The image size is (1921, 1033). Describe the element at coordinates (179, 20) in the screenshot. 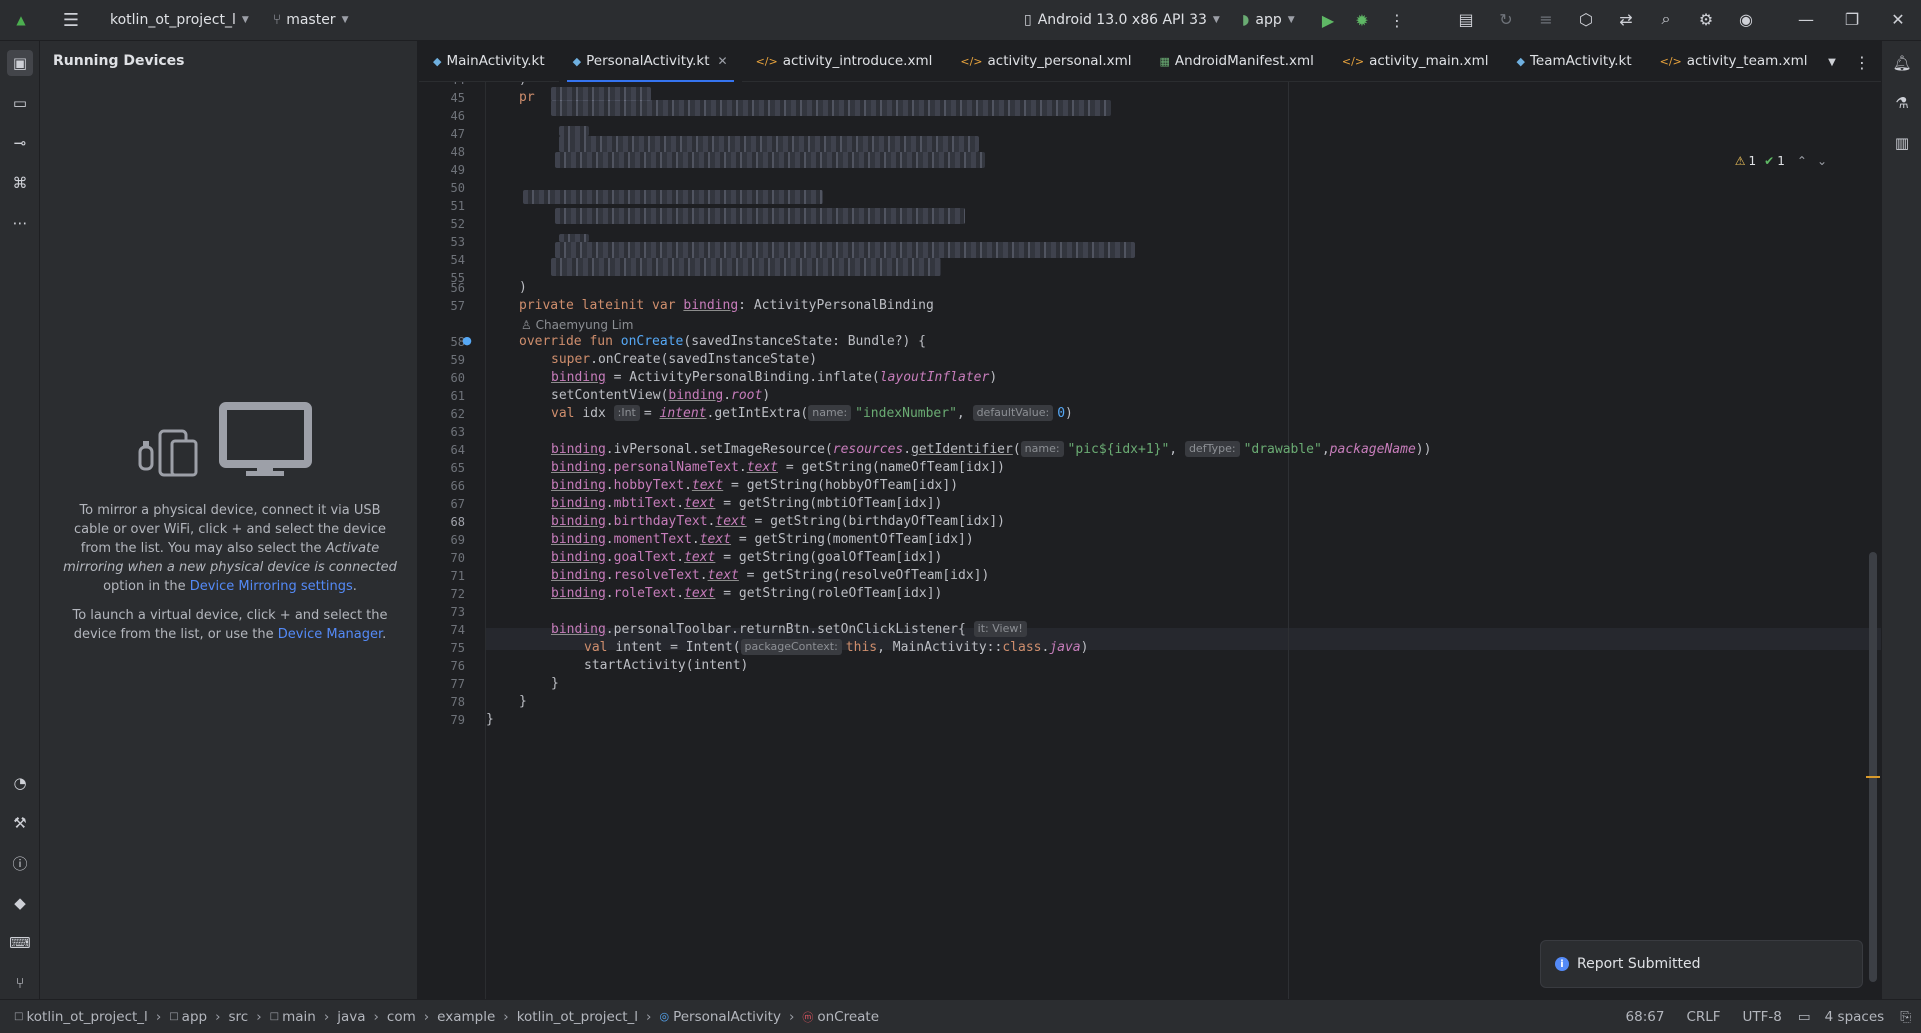

I see `project-selector: kotlin_ot_project_l ▼` at that location.